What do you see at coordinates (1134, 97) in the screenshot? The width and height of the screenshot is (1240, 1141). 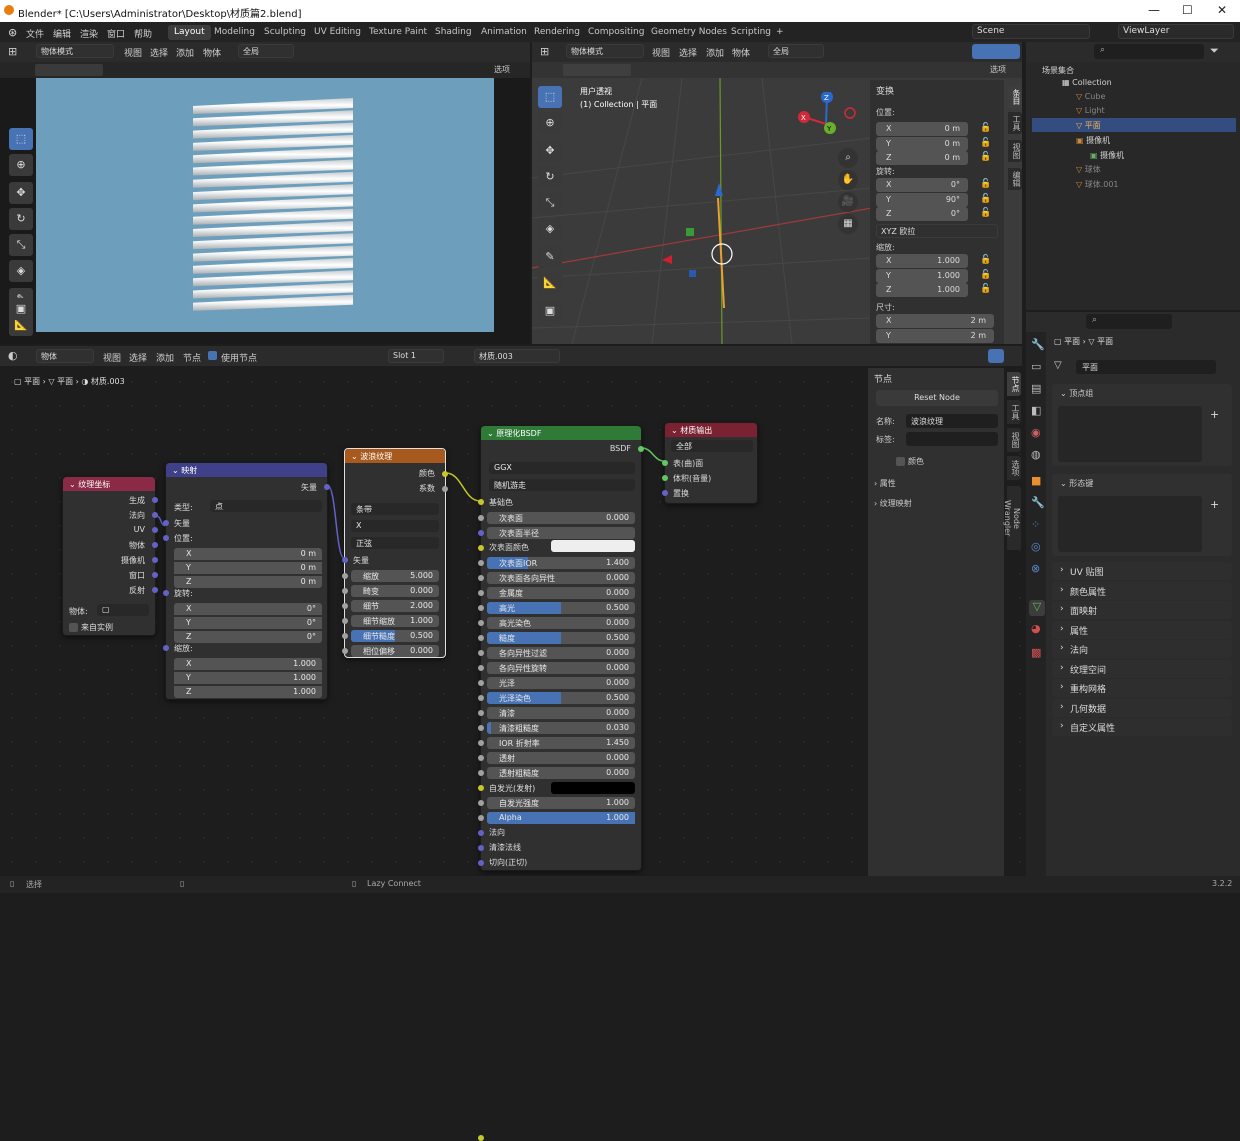 I see `outliner-row-cube: ▽ Cube` at bounding box center [1134, 97].